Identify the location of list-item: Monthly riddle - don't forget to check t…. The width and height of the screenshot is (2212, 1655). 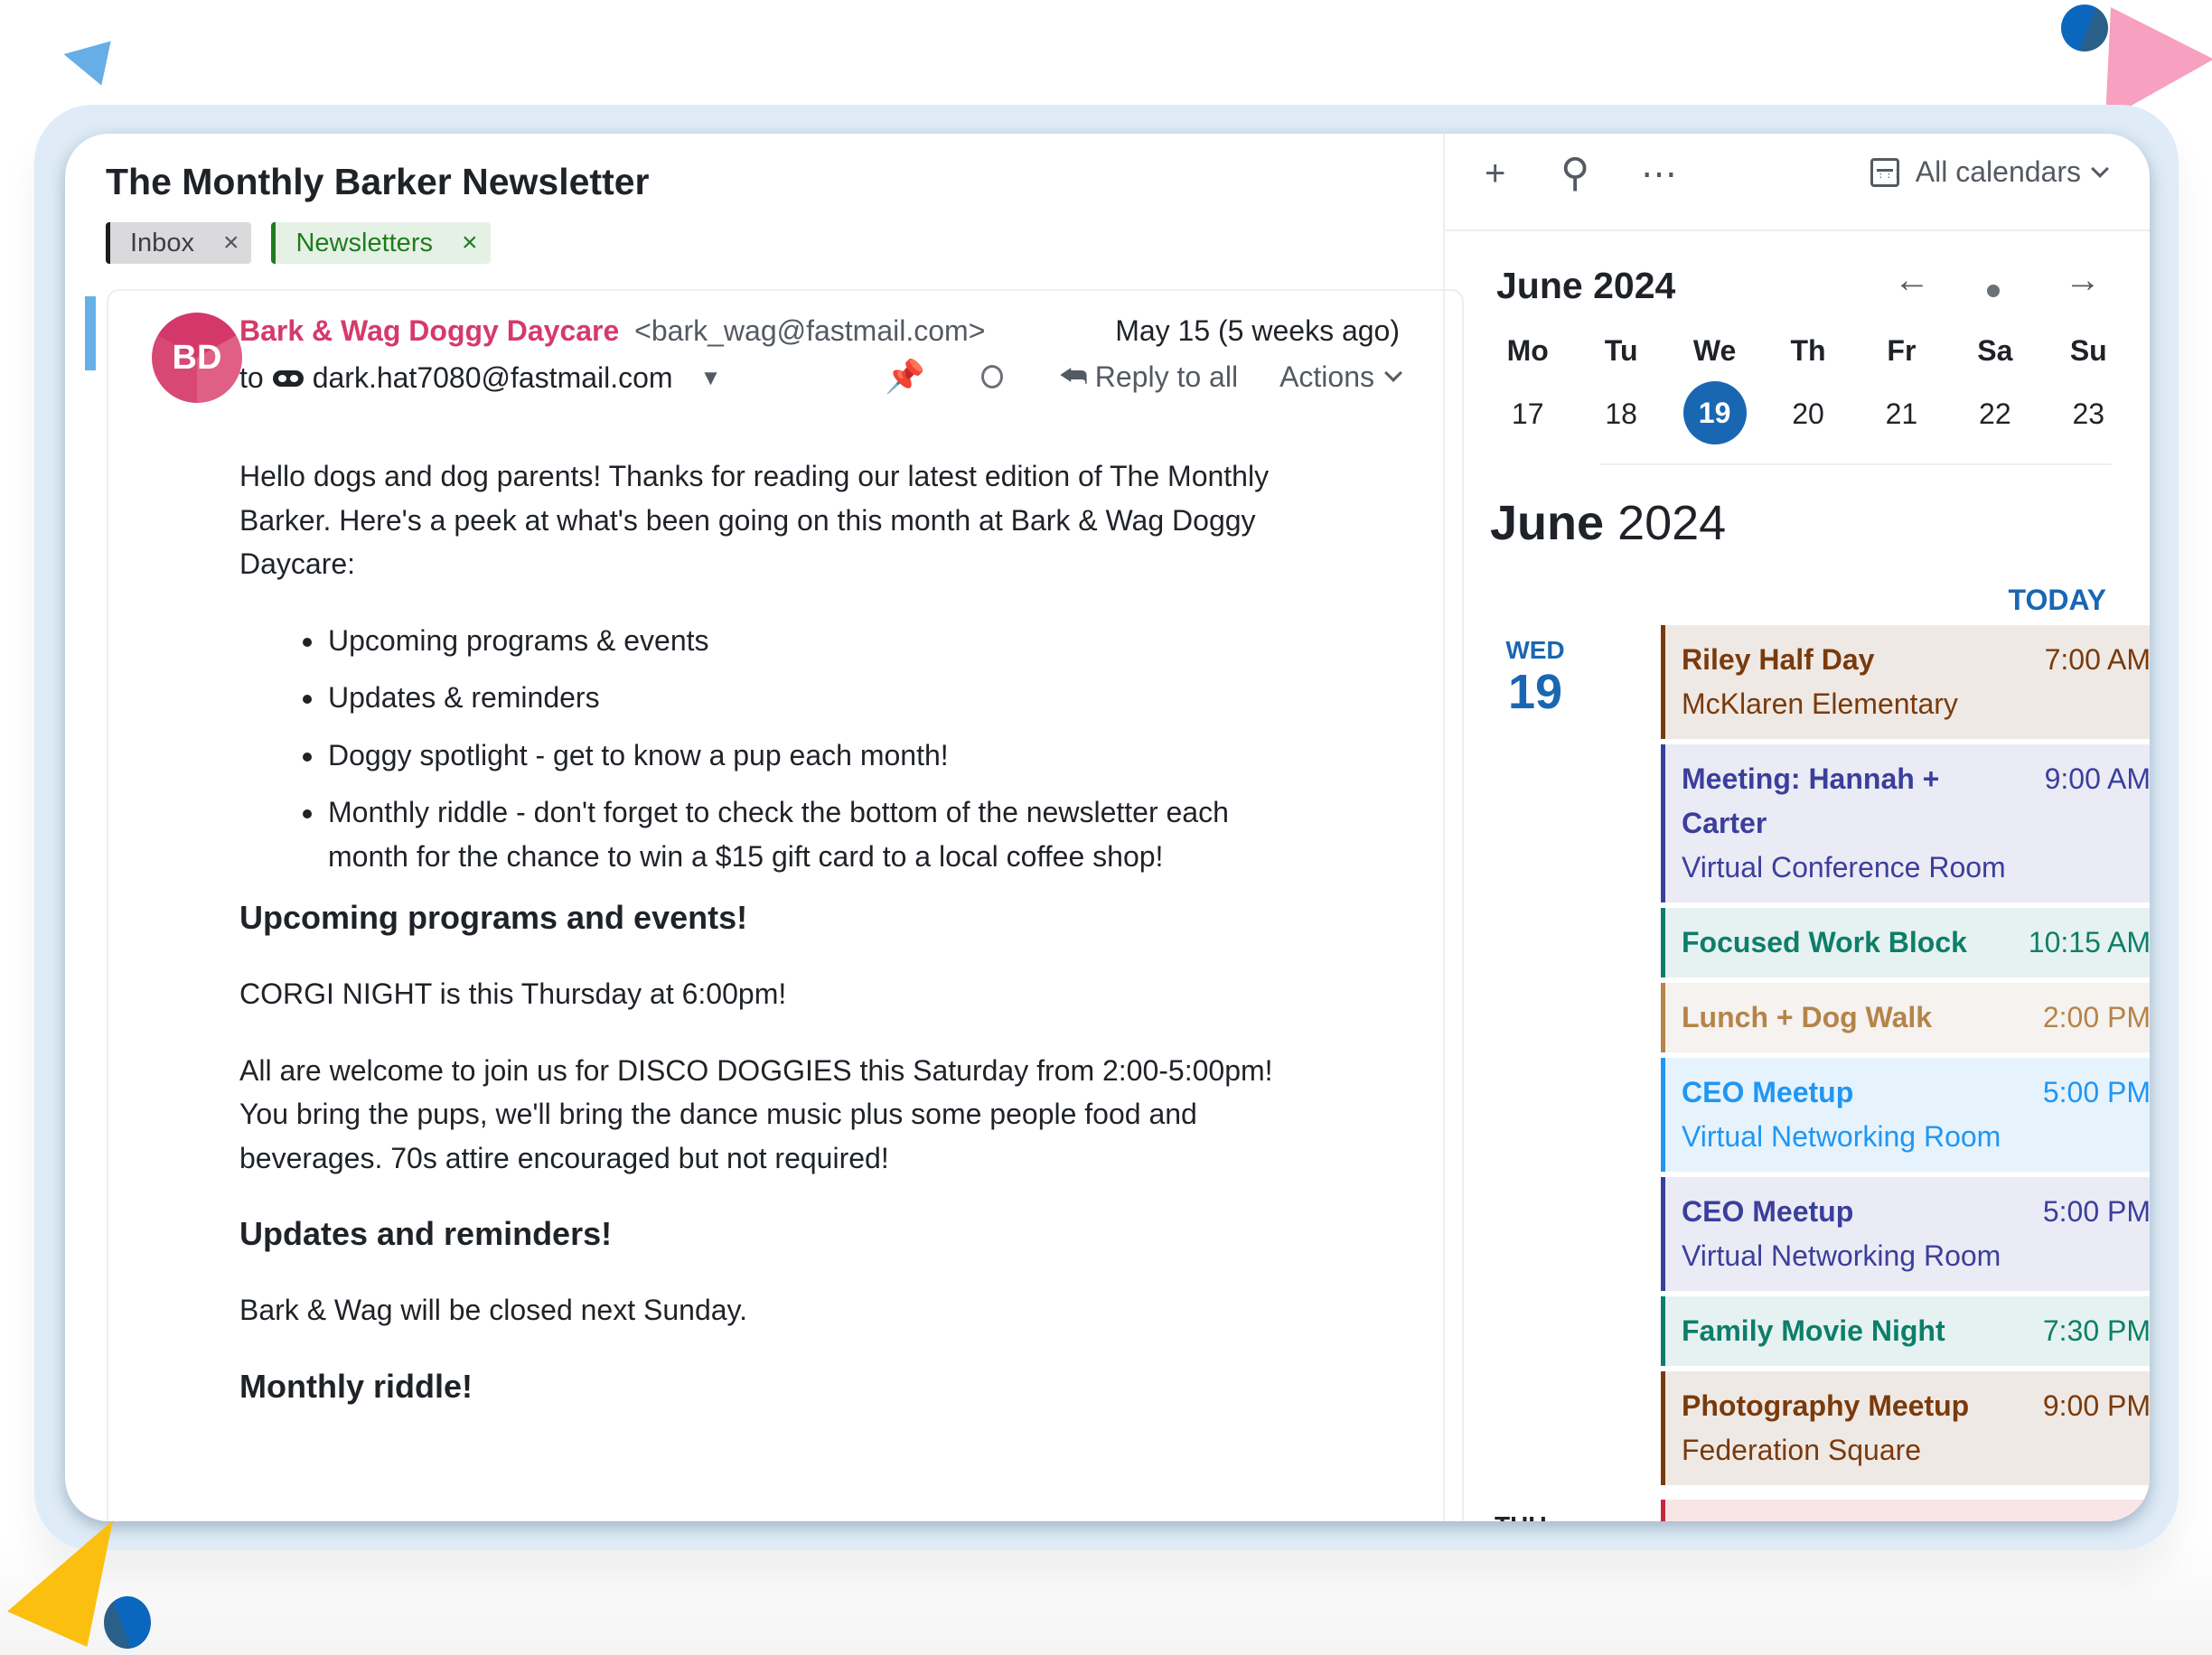
(781, 834).